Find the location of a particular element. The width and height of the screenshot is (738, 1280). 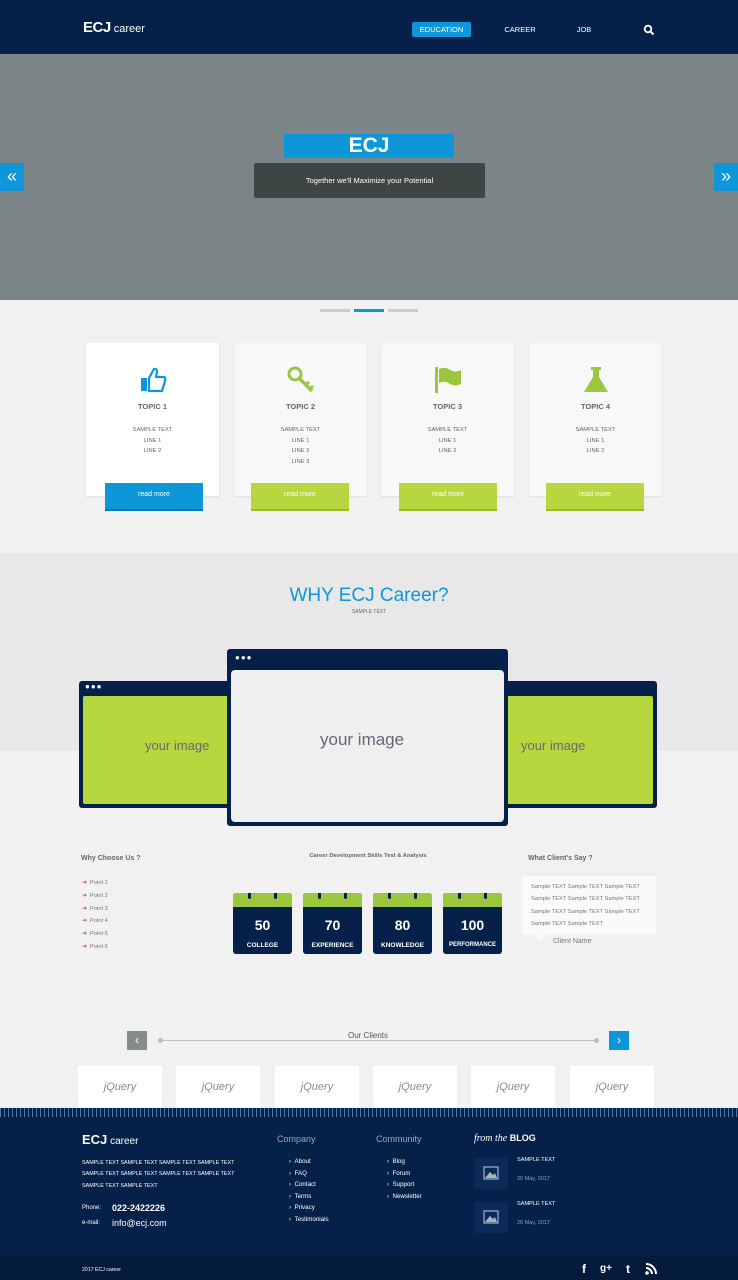

topic-title: TOPIC 2 is located at coordinates (300, 406).